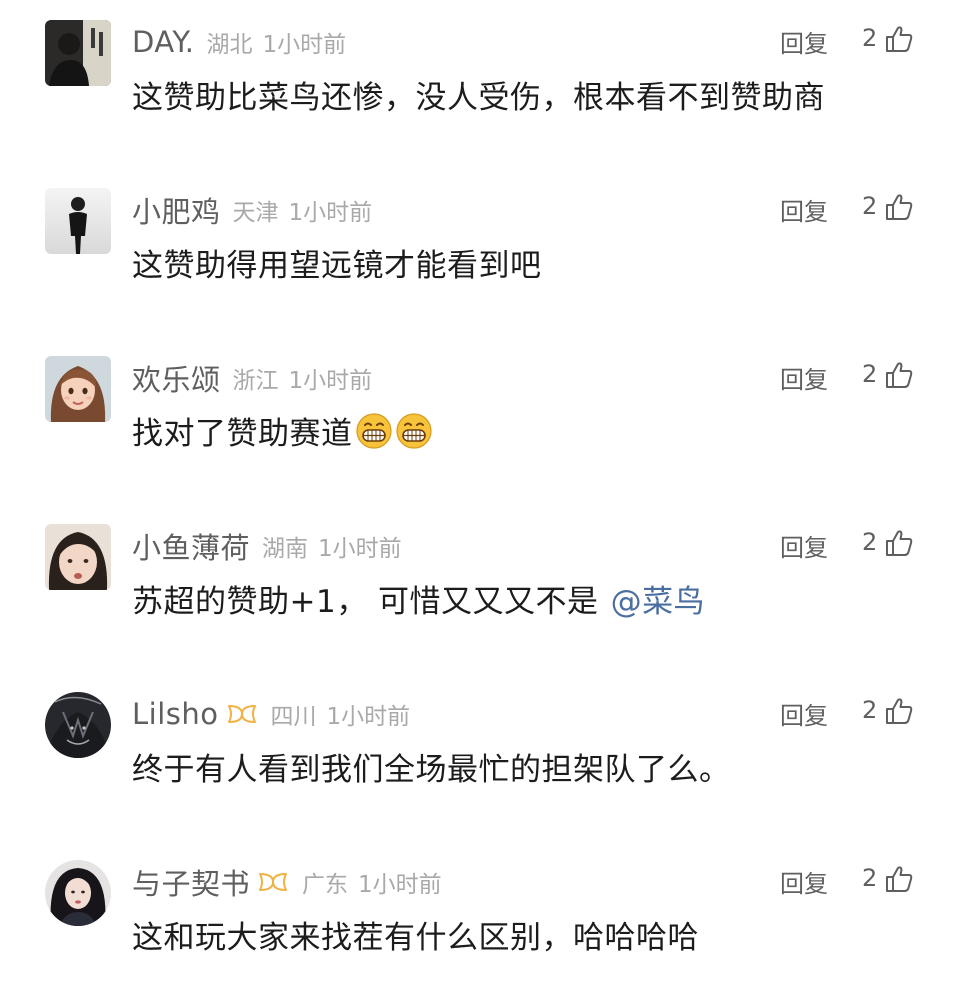  What do you see at coordinates (229, 45) in the screenshot?
I see `region-label: 湖北` at bounding box center [229, 45].